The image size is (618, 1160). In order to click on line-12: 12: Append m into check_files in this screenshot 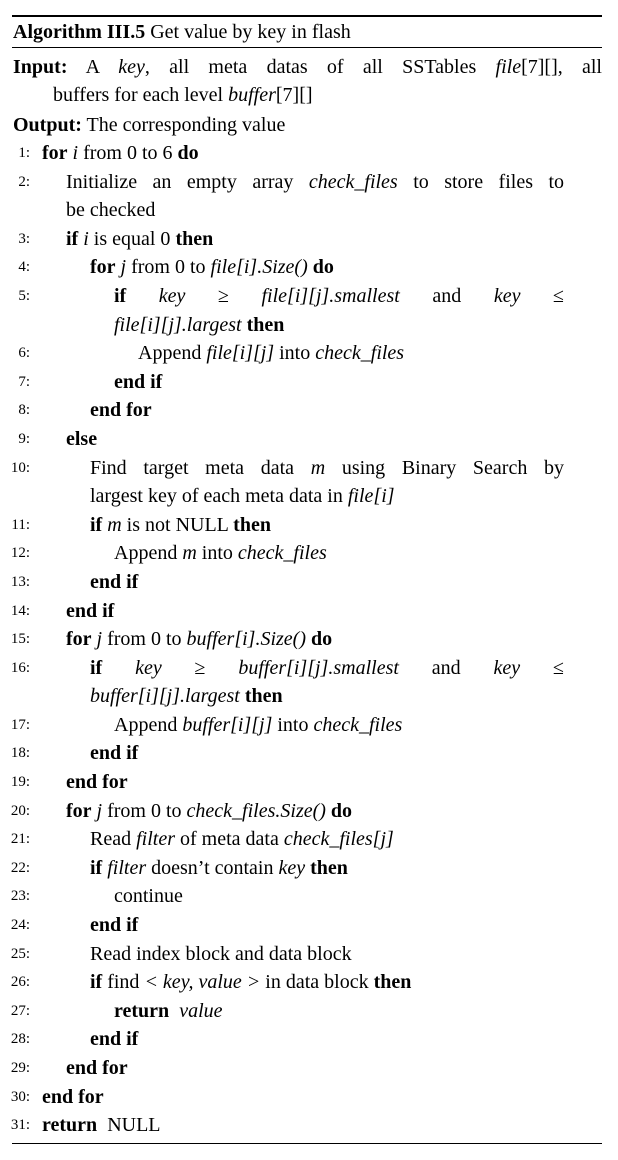, I will do `click(168, 553)`.